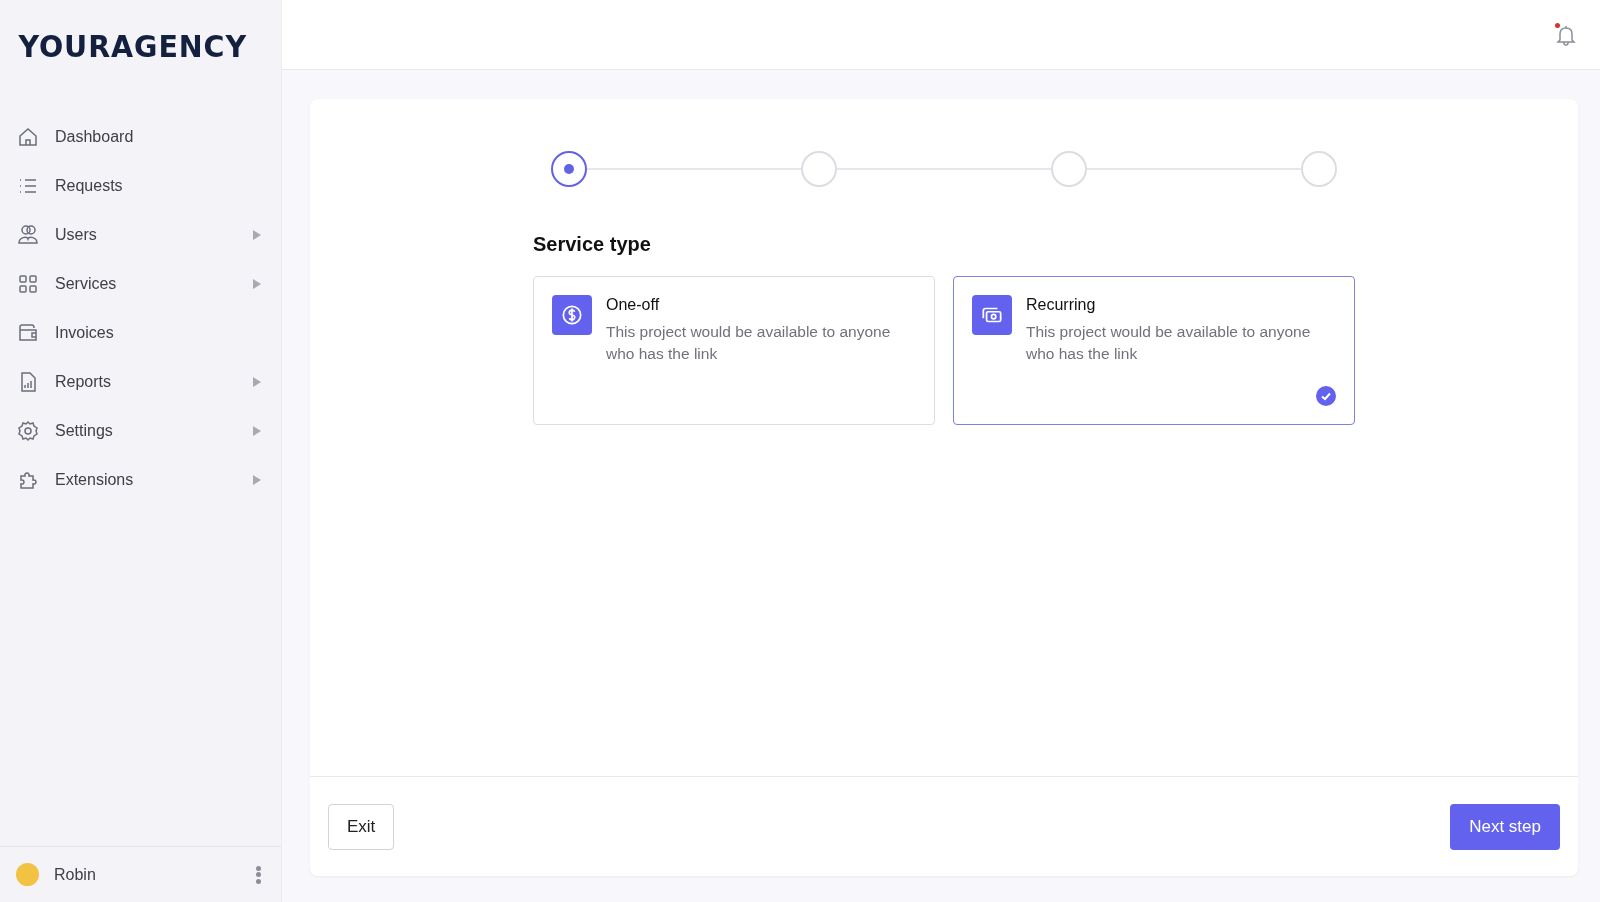  Describe the element at coordinates (27, 874) in the screenshot. I see `avatar` at that location.